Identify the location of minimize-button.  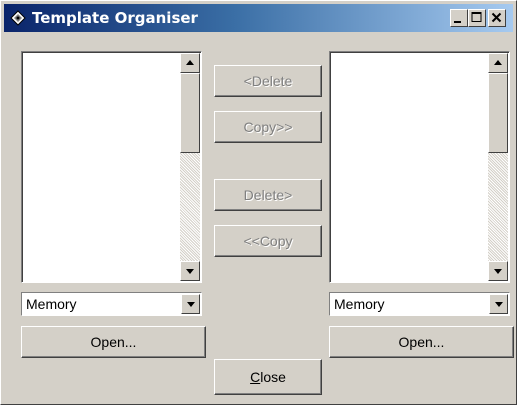
(459, 18).